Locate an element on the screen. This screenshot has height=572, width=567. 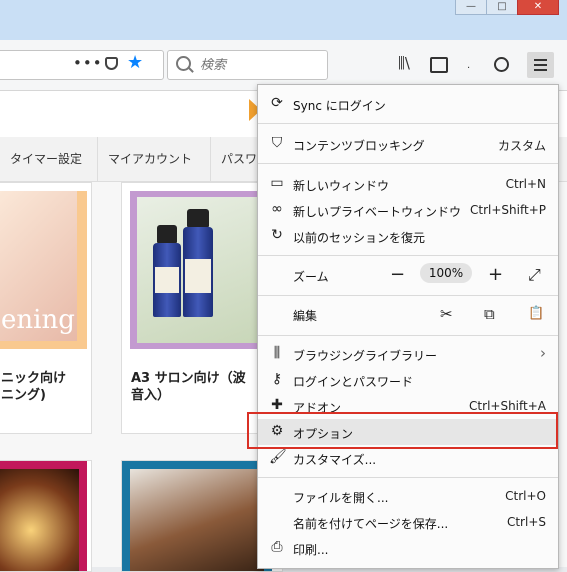
search-box is located at coordinates (247, 65).